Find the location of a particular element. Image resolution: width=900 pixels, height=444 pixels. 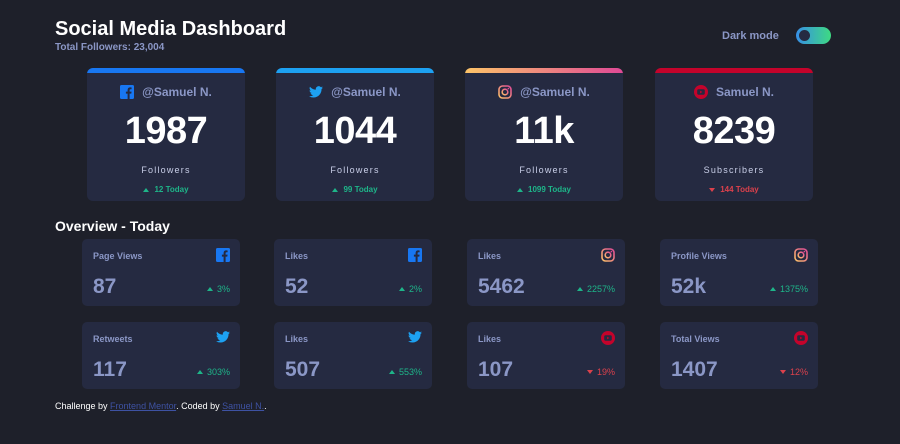

today-change-text: 99 Today is located at coordinates (360, 189).